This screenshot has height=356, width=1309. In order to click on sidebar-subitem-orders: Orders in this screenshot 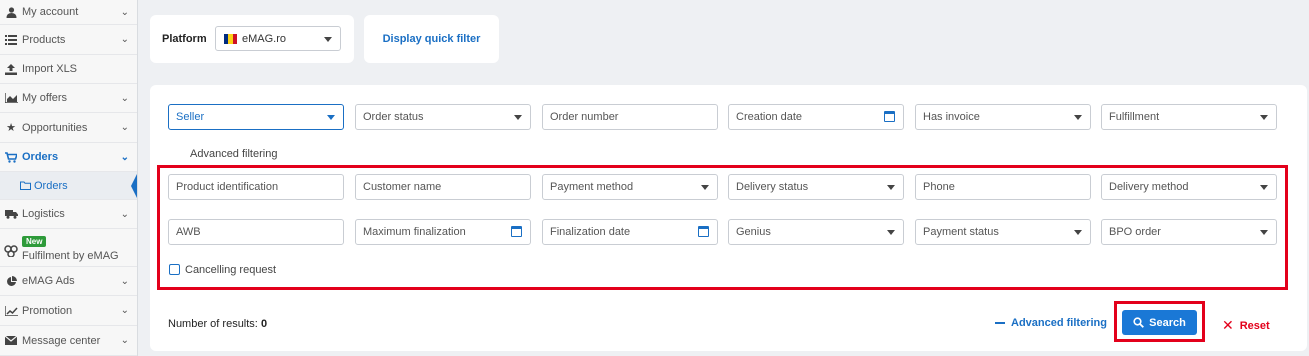, I will do `click(68, 186)`.